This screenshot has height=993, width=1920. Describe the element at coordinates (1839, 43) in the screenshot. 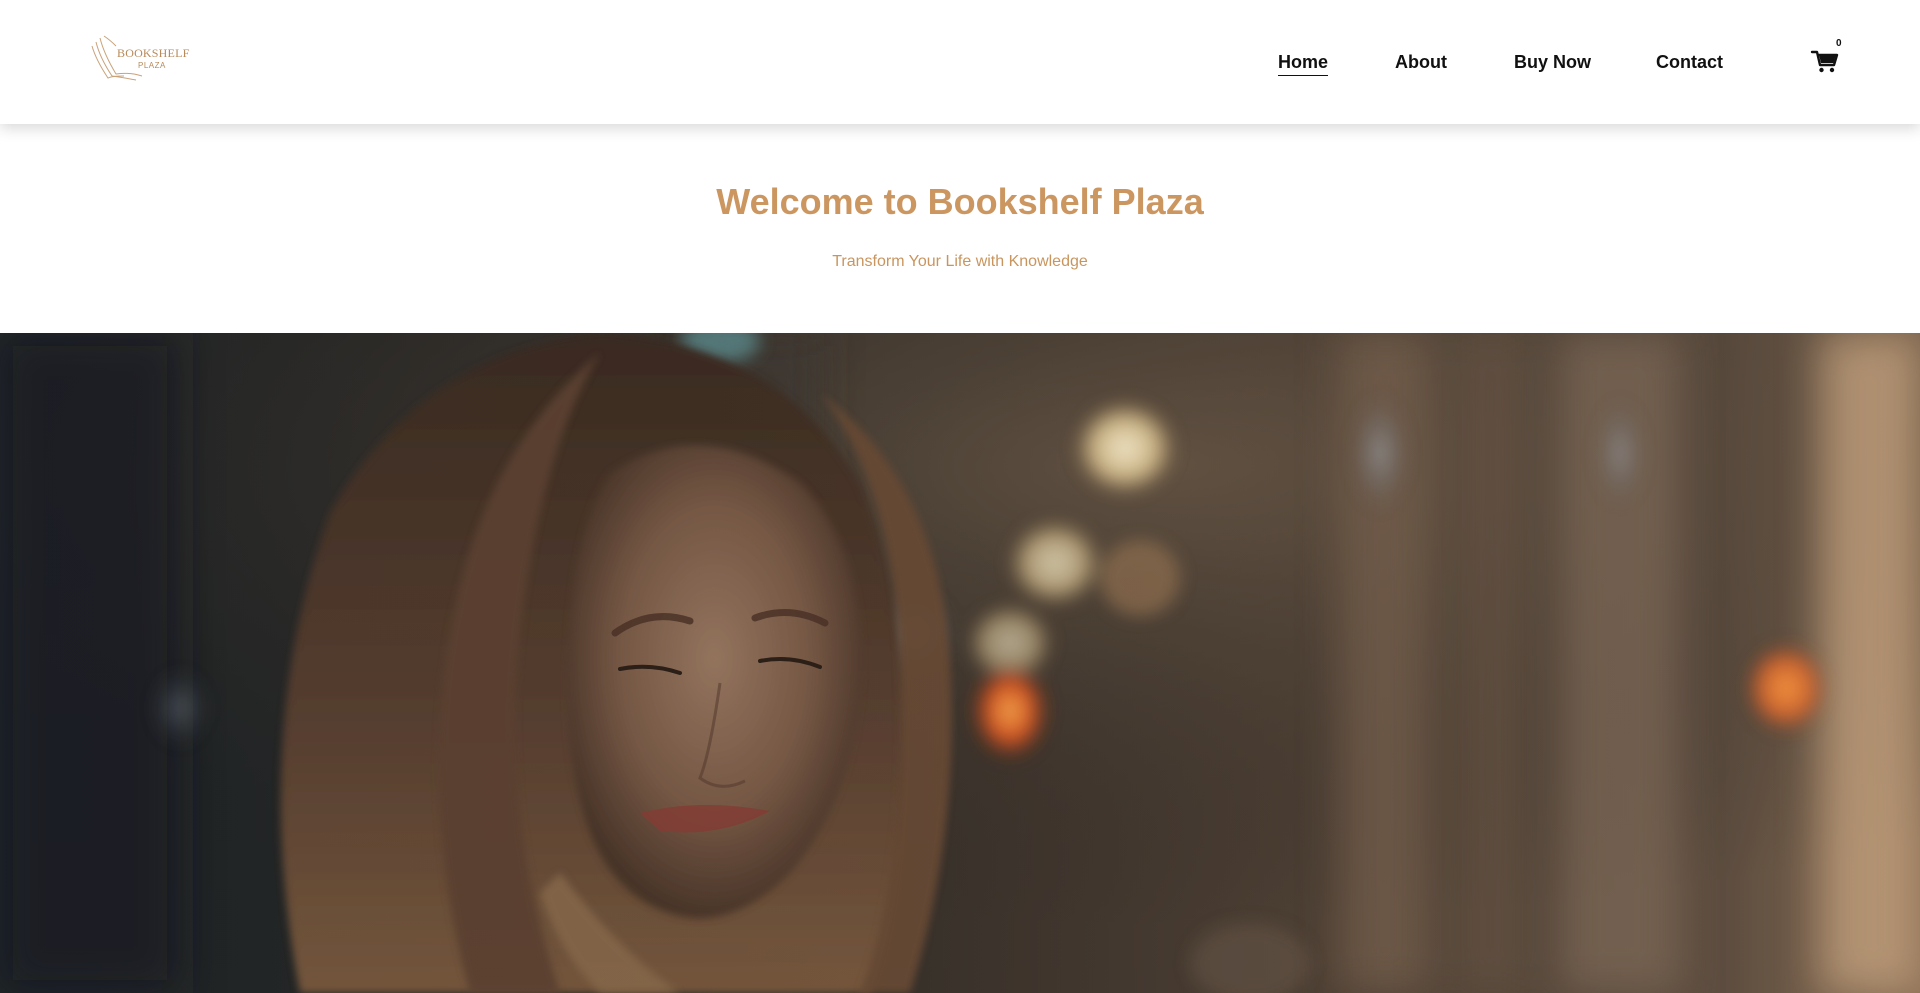

I see `cart-count-badge: 0` at that location.